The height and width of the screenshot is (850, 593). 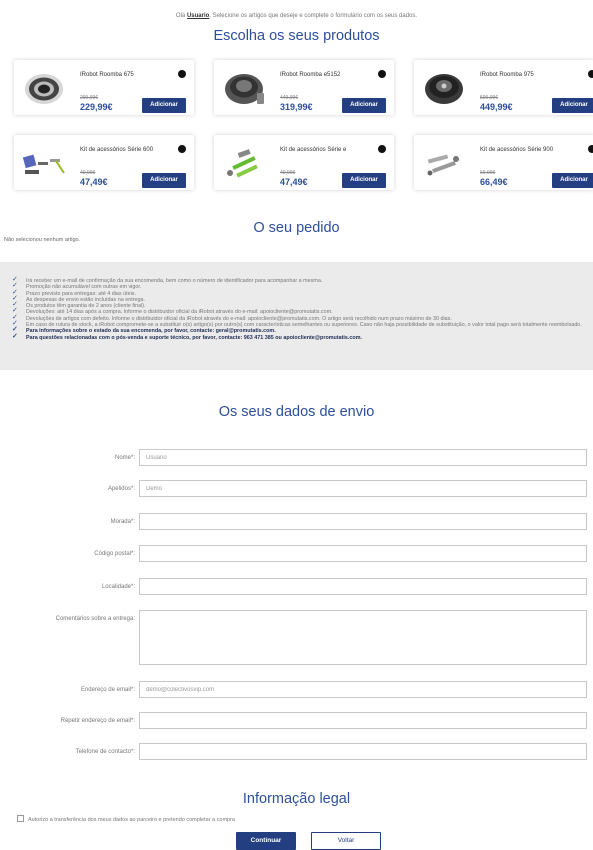 I want to click on product-name: Kit de acessórios Série e, so click(x=313, y=150).